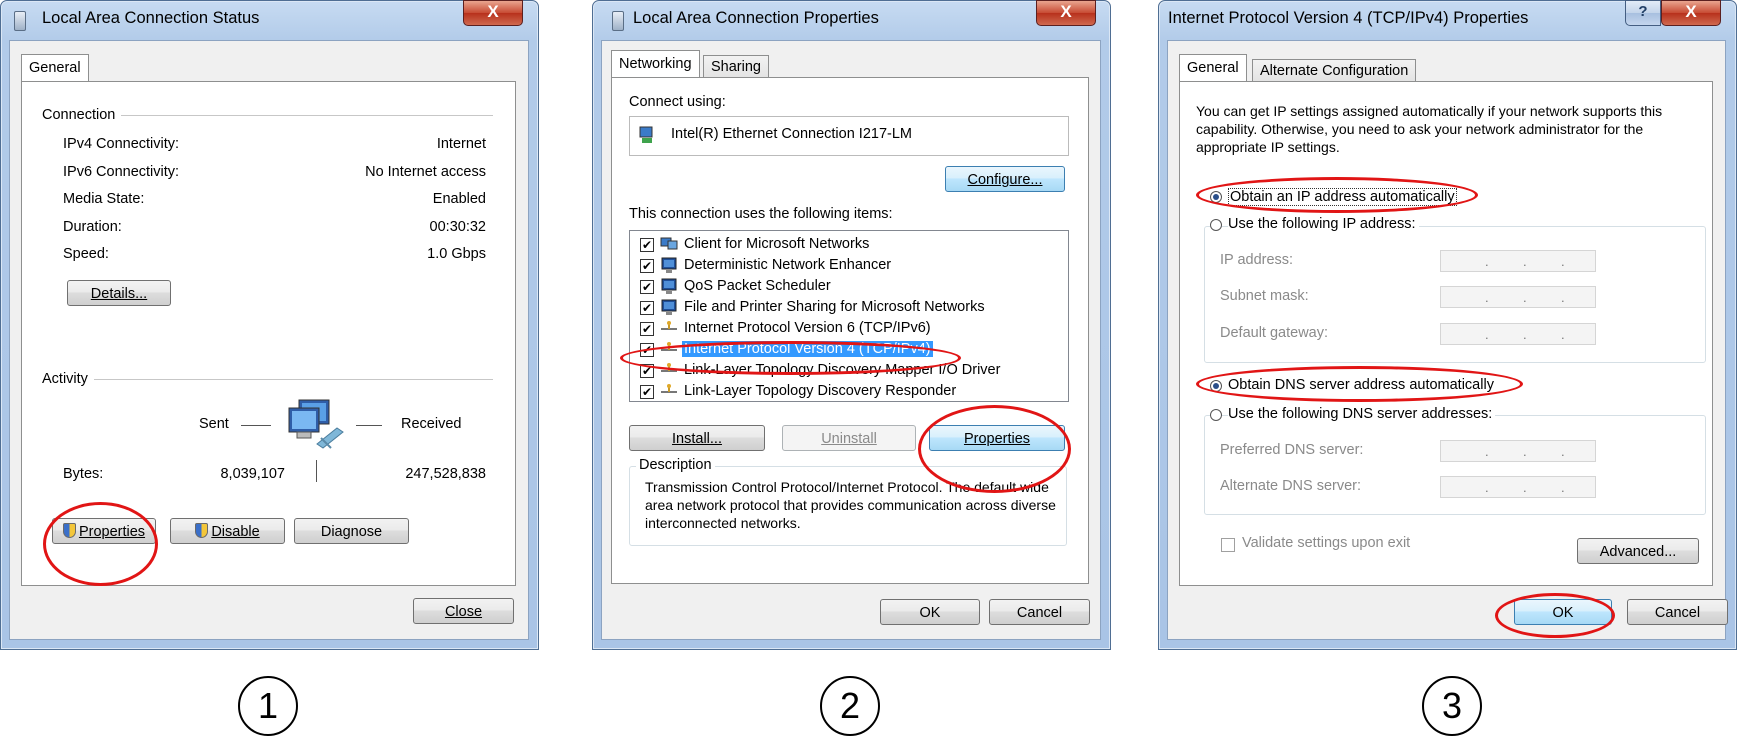 This screenshot has height=754, width=1741. I want to click on use-following-dns-label: Use the following DNS server addresses:, so click(1362, 414).